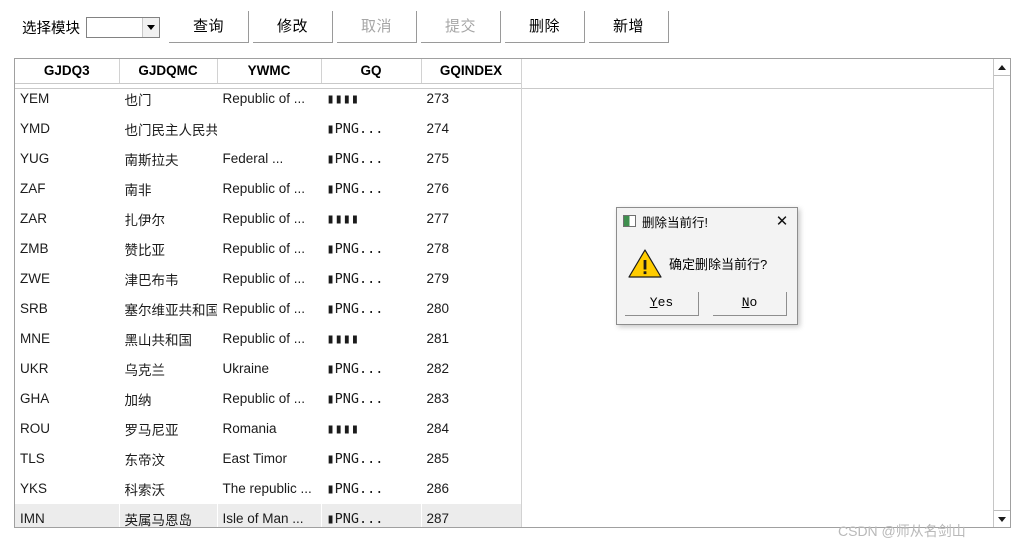 The width and height of the screenshot is (1025, 548). Describe the element at coordinates (67, 488) in the screenshot. I see `table-cell-gjdq3: YKS` at that location.